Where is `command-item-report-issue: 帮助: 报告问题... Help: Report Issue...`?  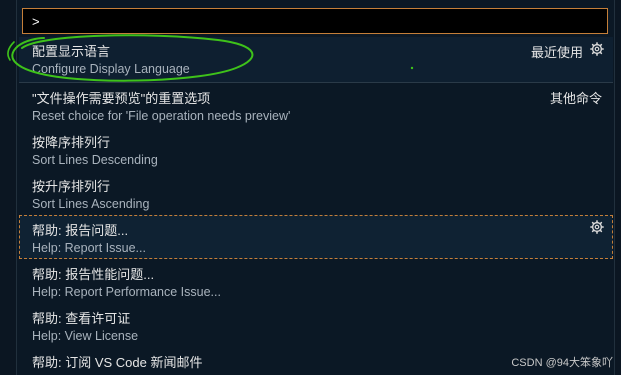
command-item-report-issue: 帮助: 报告问题... Help: Report Issue... is located at coordinates (316, 237).